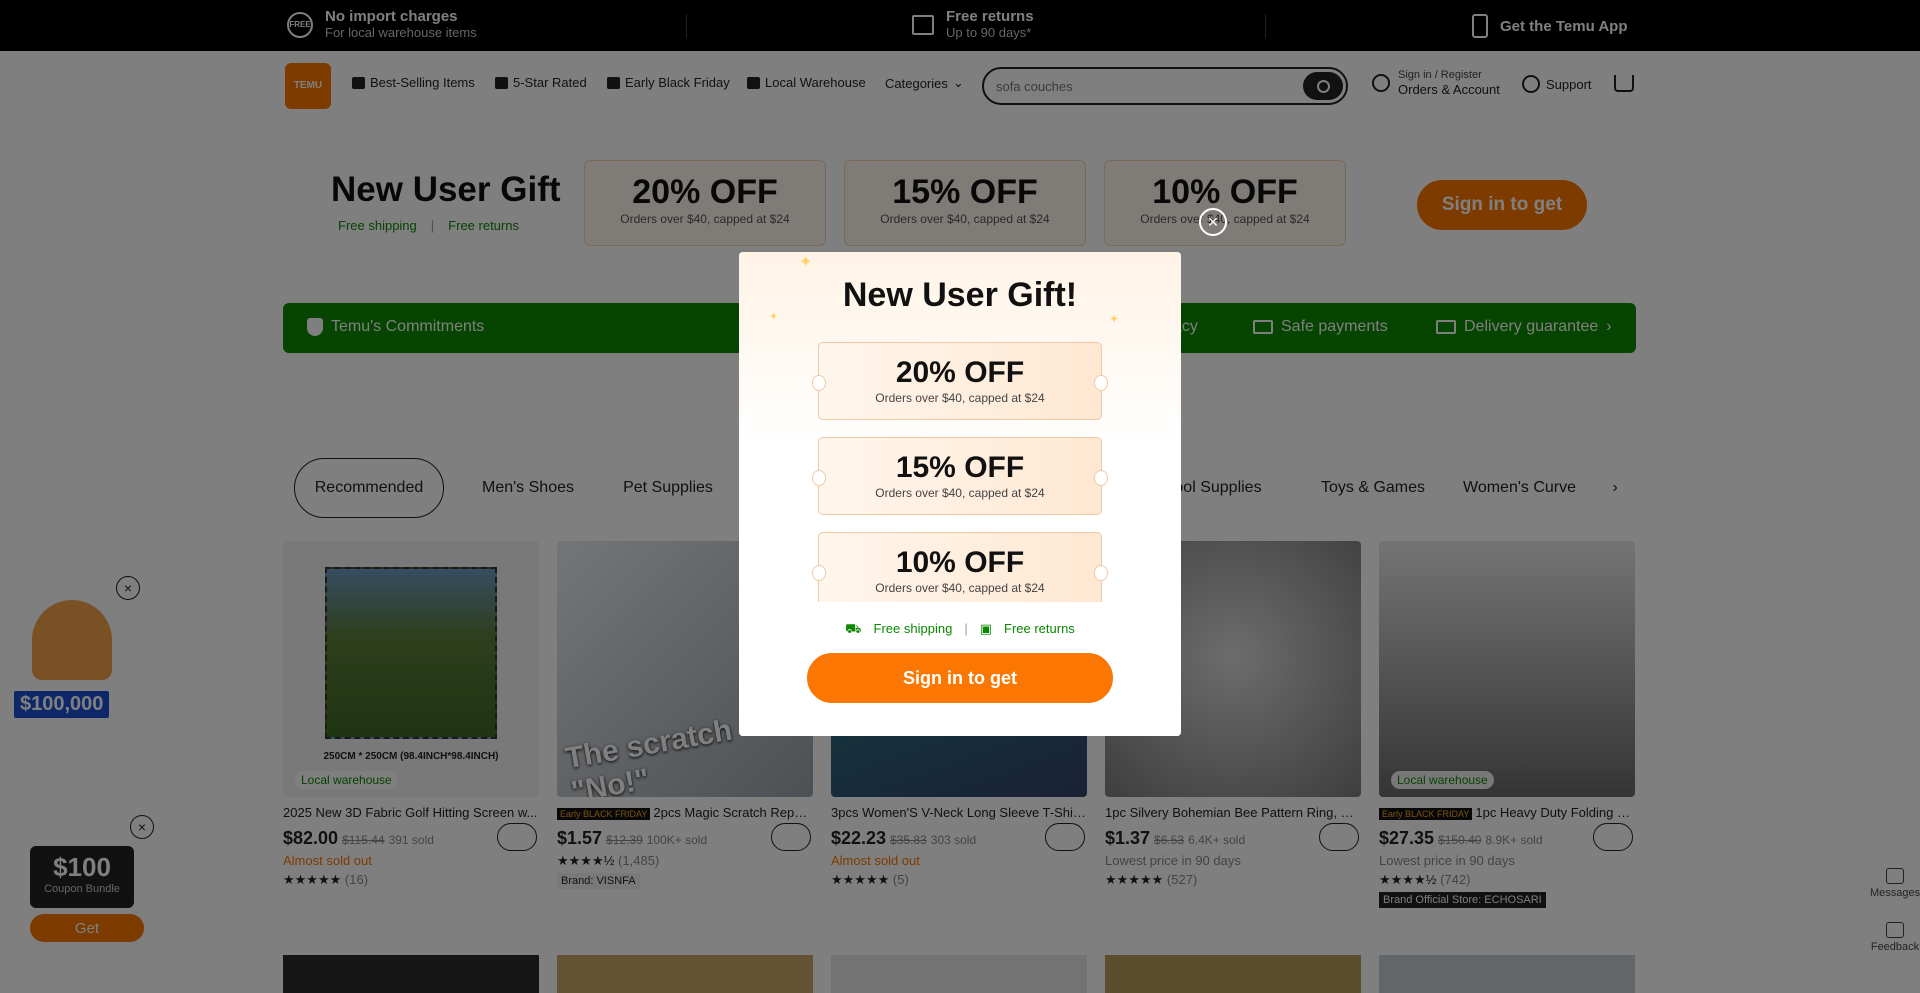 This screenshot has width=1920, height=993. What do you see at coordinates (806, 262) in the screenshot?
I see `sparkle-icon: ✦` at bounding box center [806, 262].